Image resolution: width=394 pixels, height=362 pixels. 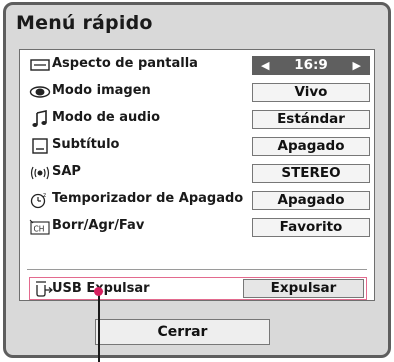 What do you see at coordinates (106, 117) in the screenshot?
I see `audio-mode-label: Modo de audio` at bounding box center [106, 117].